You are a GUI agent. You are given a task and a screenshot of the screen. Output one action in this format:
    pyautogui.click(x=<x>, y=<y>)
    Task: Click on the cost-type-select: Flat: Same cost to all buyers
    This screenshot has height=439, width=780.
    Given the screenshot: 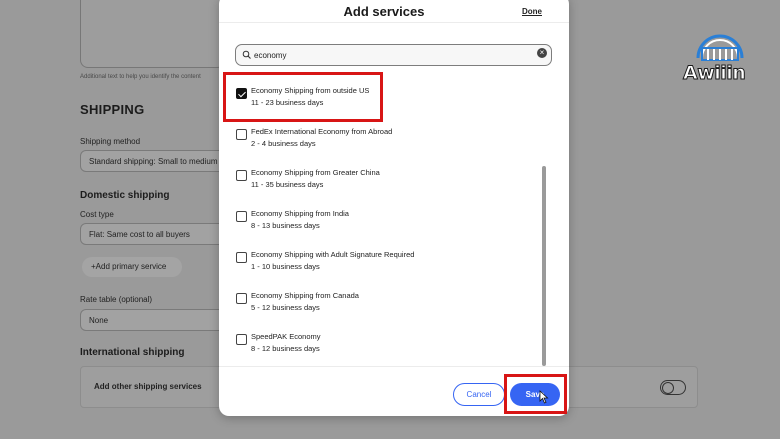 What is the action you would take?
    pyautogui.click(x=155, y=234)
    